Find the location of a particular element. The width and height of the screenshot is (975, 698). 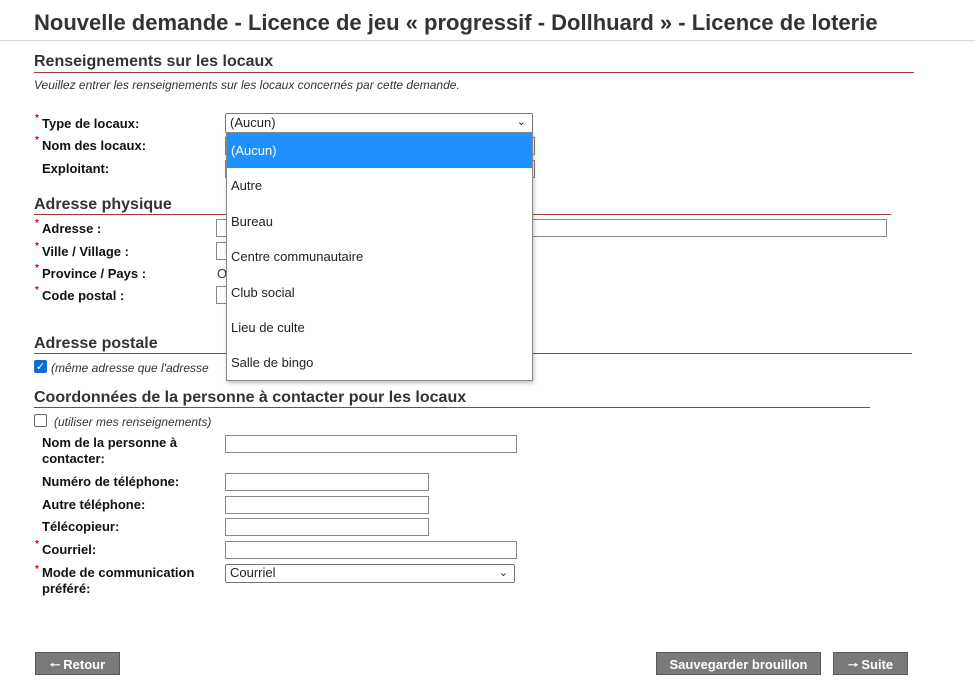

telephone-input is located at coordinates (327, 482).